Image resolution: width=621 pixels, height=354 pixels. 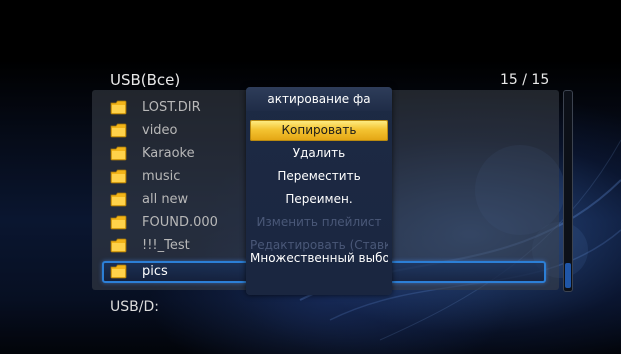 I want to click on list-item-label: music, so click(x=161, y=176).